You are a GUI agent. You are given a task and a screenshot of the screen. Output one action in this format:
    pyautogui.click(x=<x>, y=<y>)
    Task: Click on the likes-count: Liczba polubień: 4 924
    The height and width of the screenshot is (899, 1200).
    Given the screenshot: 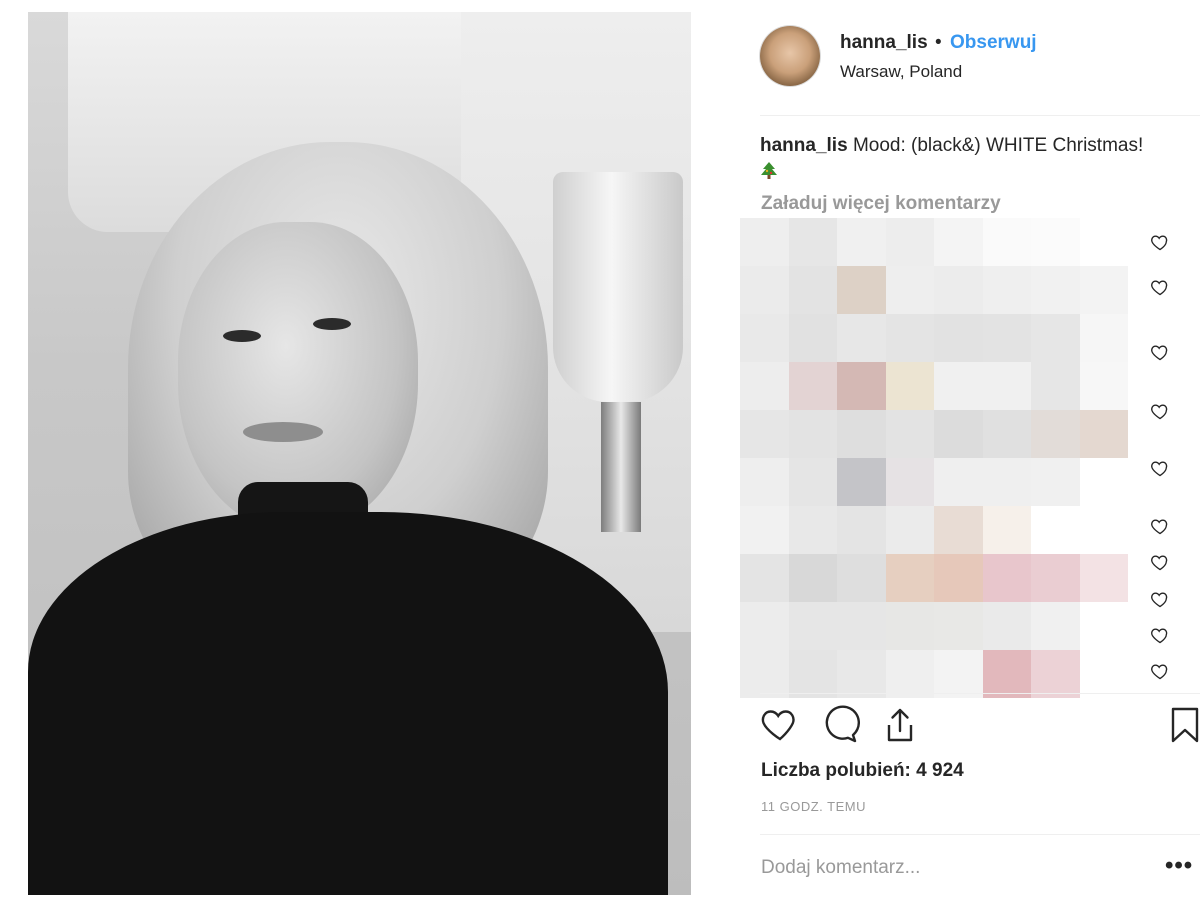 What is the action you would take?
    pyautogui.click(x=862, y=771)
    